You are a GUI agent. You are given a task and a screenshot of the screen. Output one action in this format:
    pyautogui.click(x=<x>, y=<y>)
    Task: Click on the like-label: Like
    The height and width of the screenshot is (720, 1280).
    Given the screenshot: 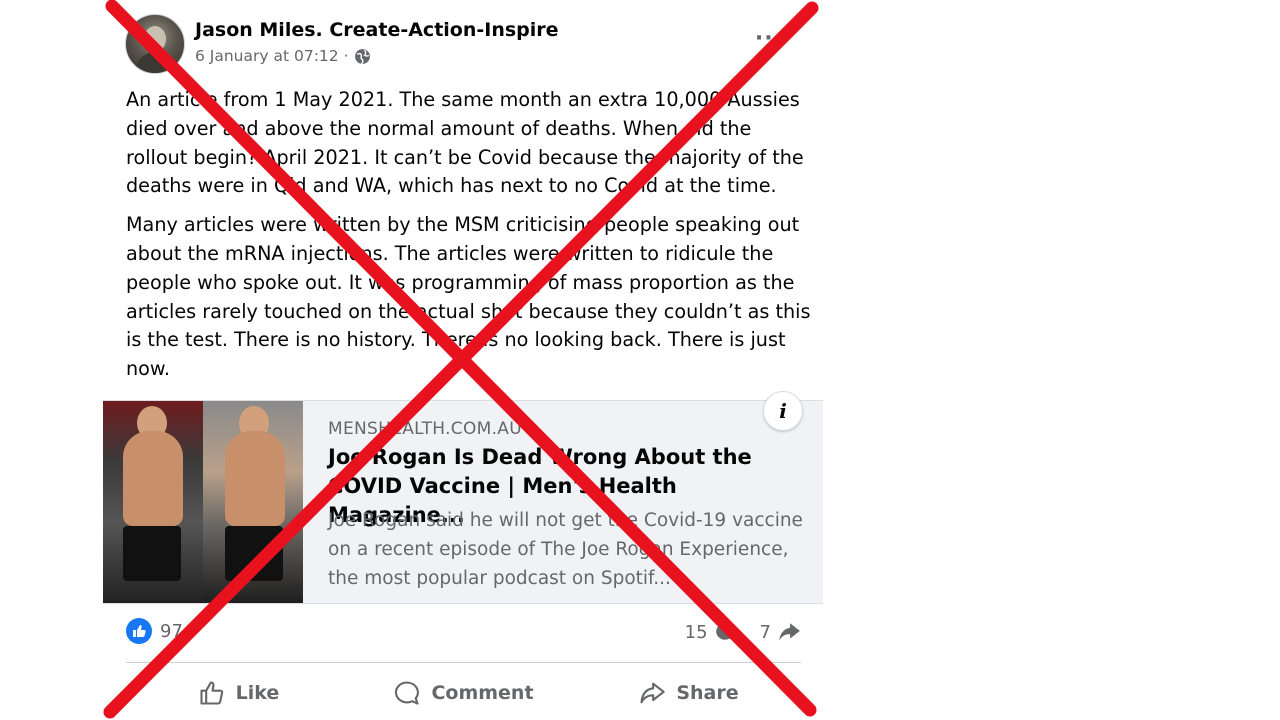 What is the action you would take?
    pyautogui.click(x=257, y=693)
    